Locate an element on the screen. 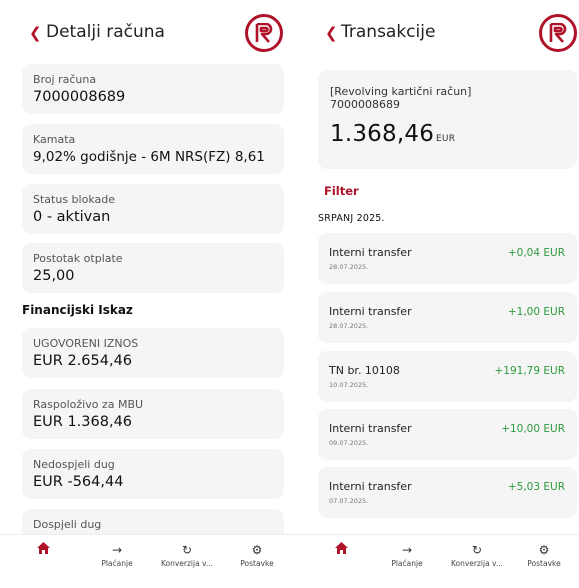 The height and width of the screenshot is (588, 579). field-value: EUR -564,44 is located at coordinates (78, 482).